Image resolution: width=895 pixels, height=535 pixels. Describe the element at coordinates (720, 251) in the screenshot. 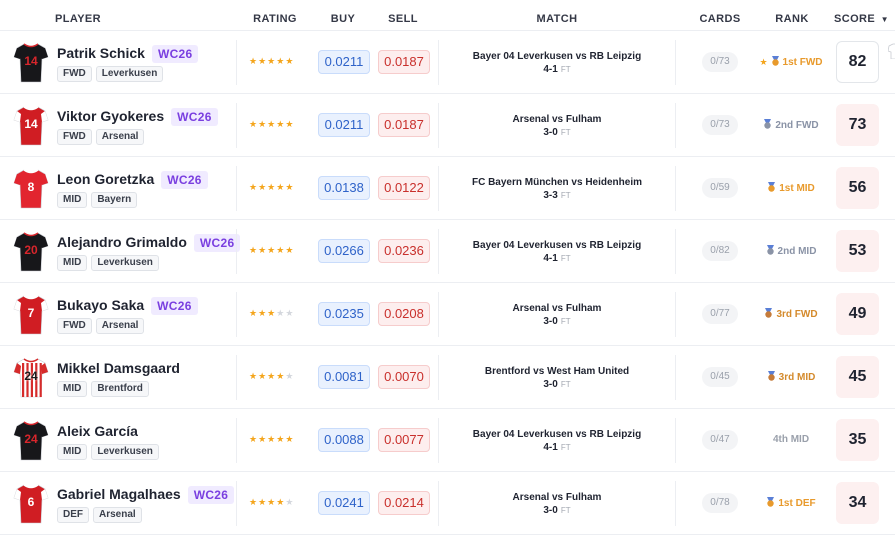

I see `cards-count: 0/82` at that location.